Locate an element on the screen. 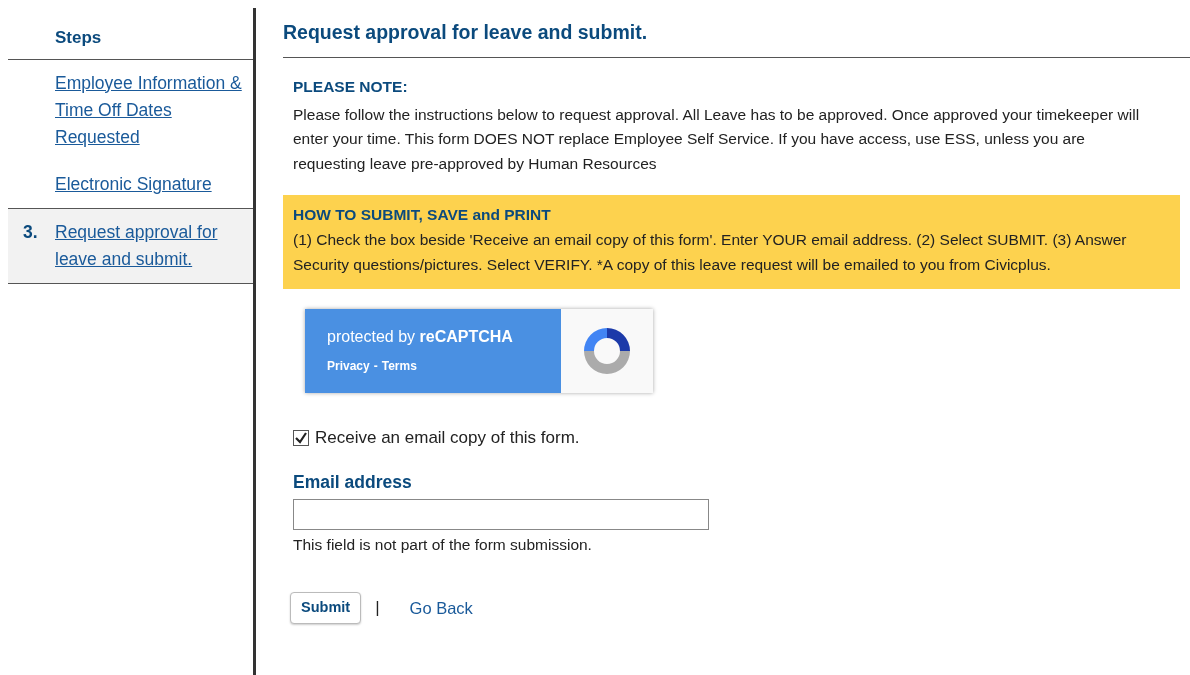  step-item: 3. Request approval for leave and submit. is located at coordinates (130, 245).